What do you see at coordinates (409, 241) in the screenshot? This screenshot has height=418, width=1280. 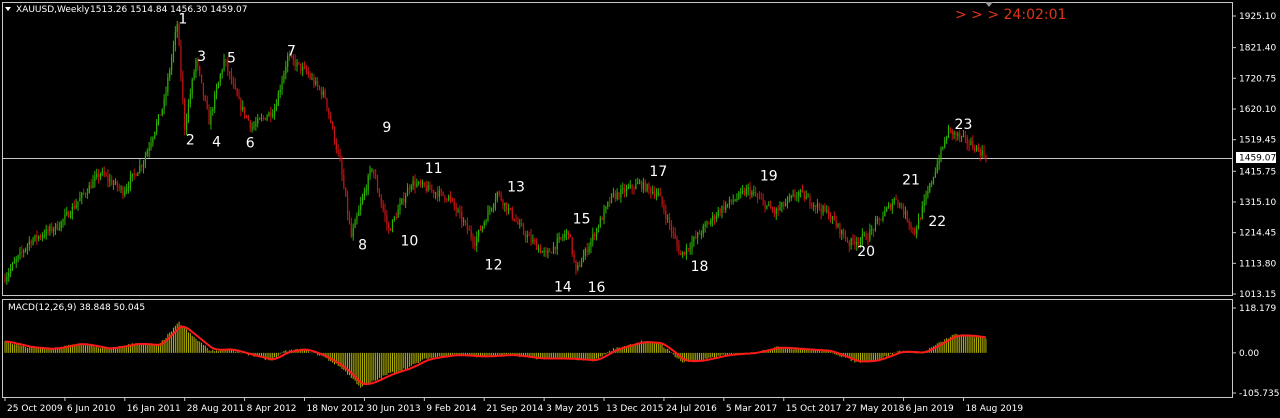 I see `wave-label: 10` at bounding box center [409, 241].